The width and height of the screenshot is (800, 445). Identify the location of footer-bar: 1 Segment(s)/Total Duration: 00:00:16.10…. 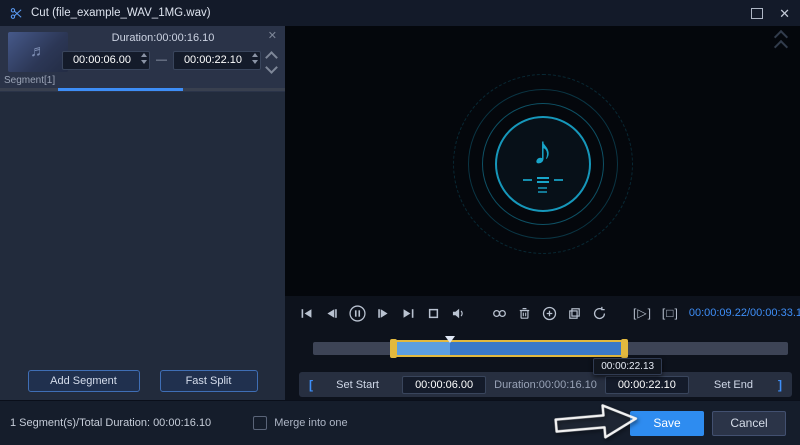
(400, 422).